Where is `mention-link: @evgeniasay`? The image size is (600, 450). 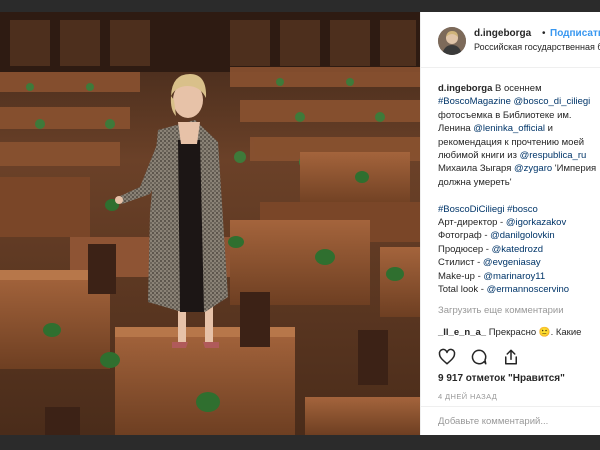 mention-link: @evgeniasay is located at coordinates (512, 262).